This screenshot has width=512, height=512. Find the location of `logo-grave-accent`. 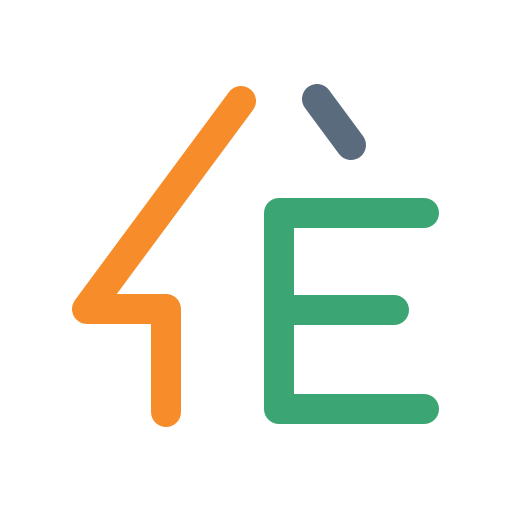

logo-grave-accent is located at coordinates (334, 122).